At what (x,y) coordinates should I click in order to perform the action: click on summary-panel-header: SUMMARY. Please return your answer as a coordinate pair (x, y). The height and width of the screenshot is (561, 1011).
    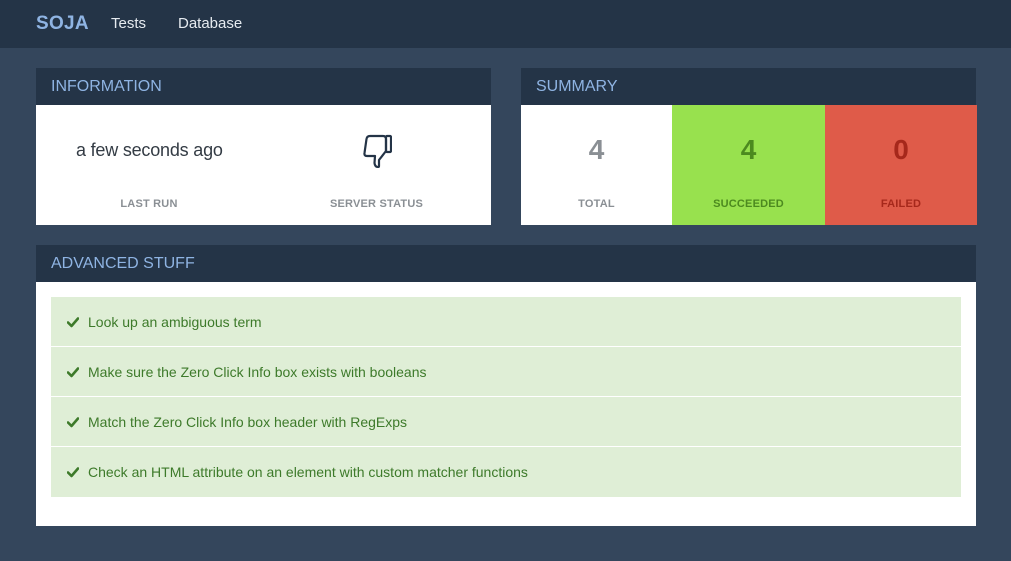
    Looking at the image, I should click on (748, 86).